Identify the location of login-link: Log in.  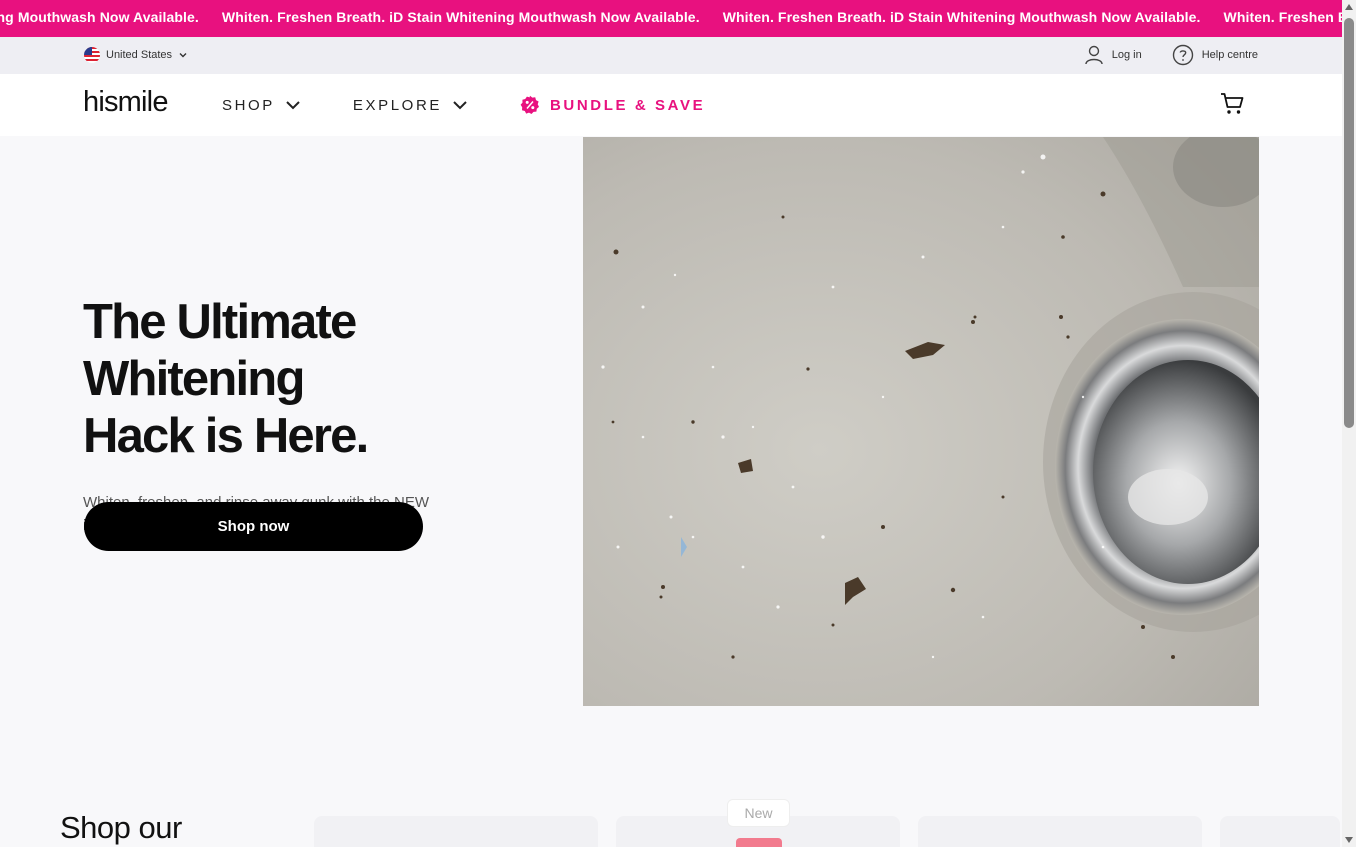
(1113, 55).